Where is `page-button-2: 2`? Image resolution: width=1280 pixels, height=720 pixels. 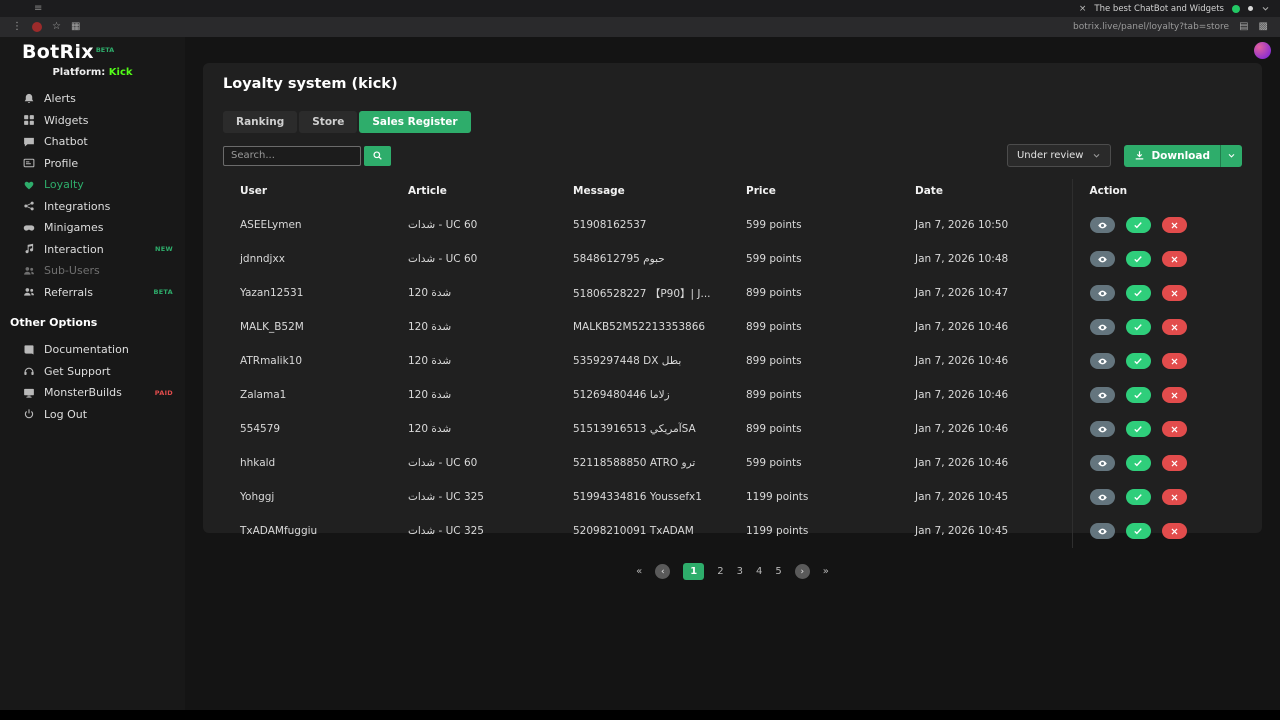
page-button-2: 2 is located at coordinates (720, 571).